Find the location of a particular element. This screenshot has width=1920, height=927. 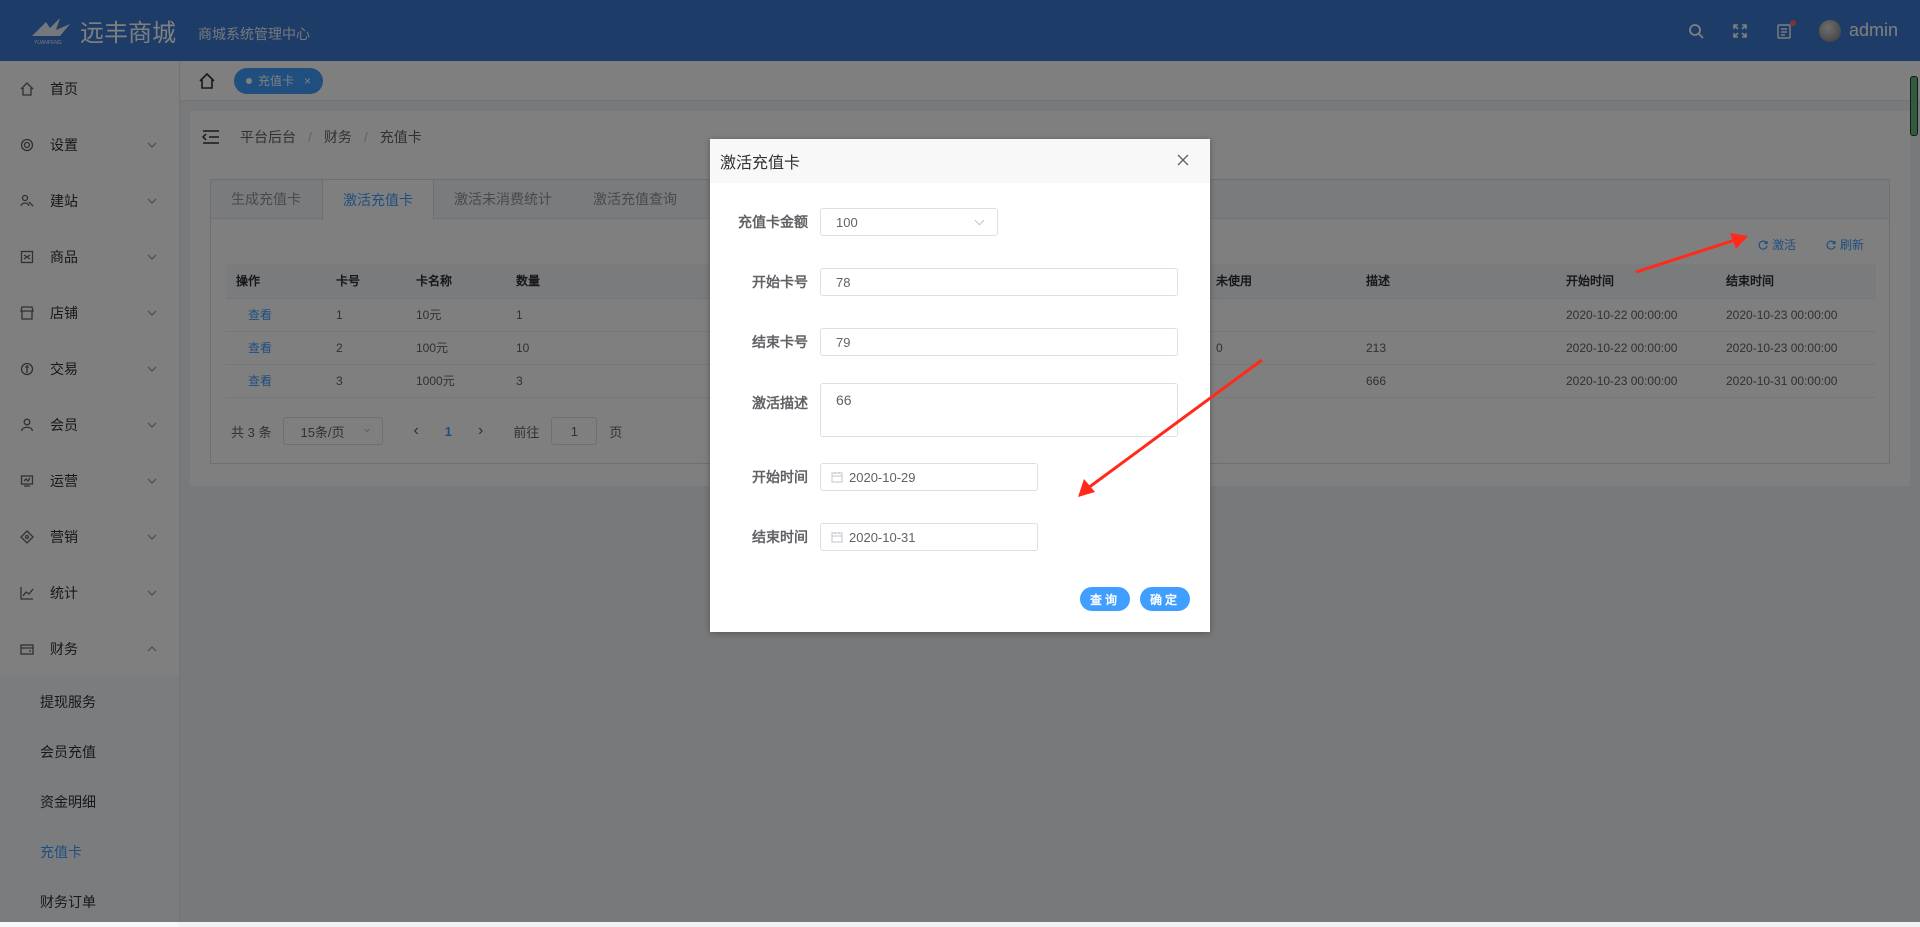

desc-row: 激活描述 66 is located at coordinates (944, 410).